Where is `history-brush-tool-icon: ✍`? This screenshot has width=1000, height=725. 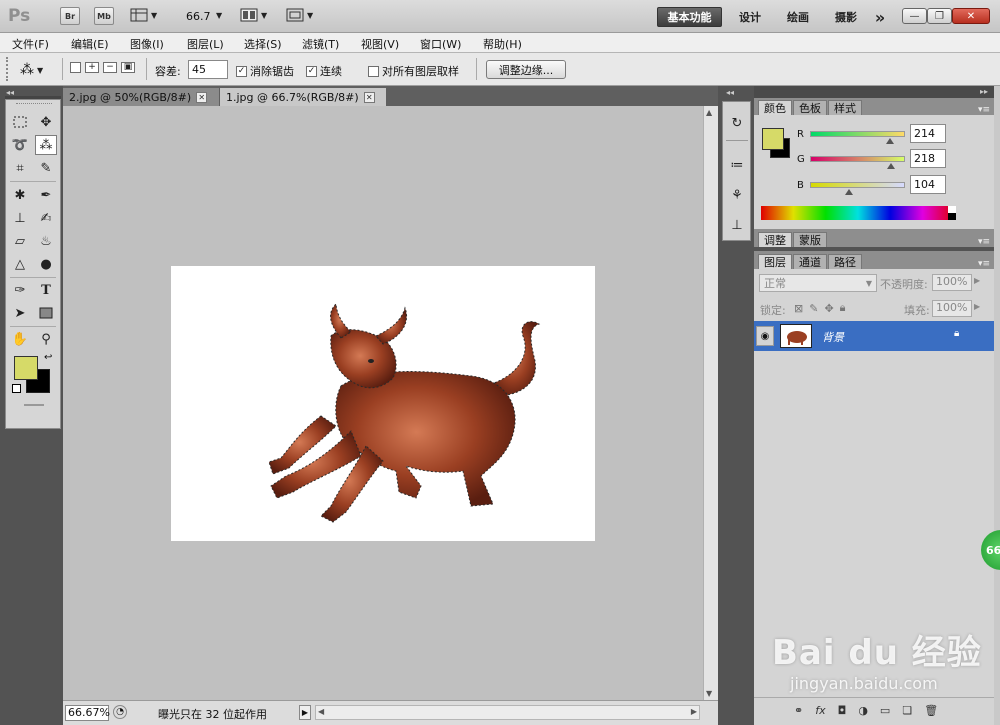 history-brush-tool-icon: ✍ is located at coordinates (46, 218).